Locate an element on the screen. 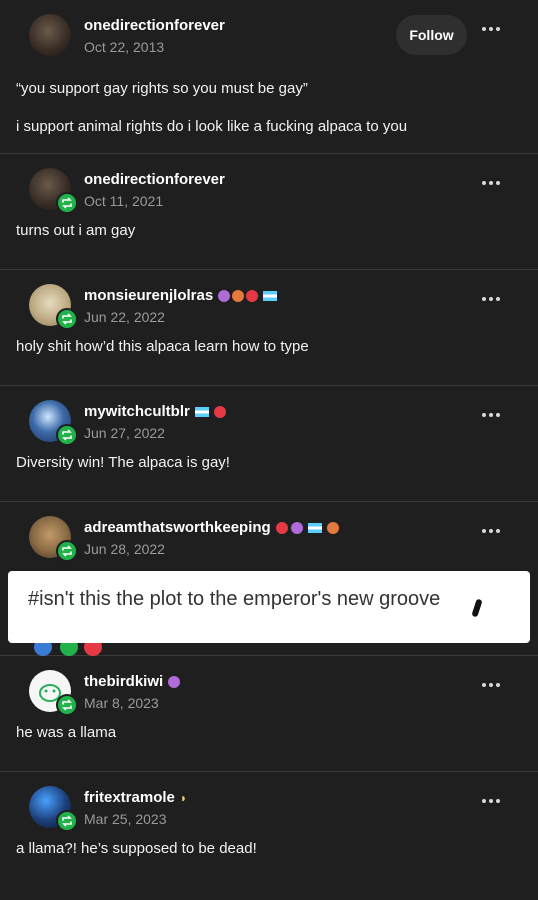  post-text: turns out i am gay is located at coordinates (76, 230).